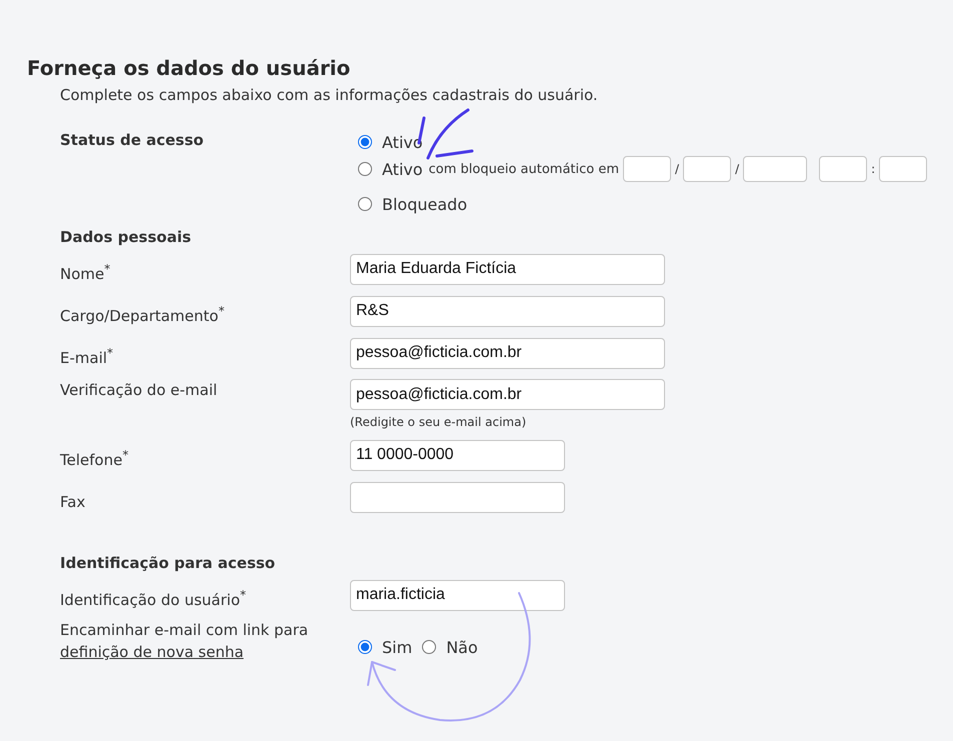 Image resolution: width=953 pixels, height=741 pixels. I want to click on field-label: Verificação do e-mail, so click(139, 390).